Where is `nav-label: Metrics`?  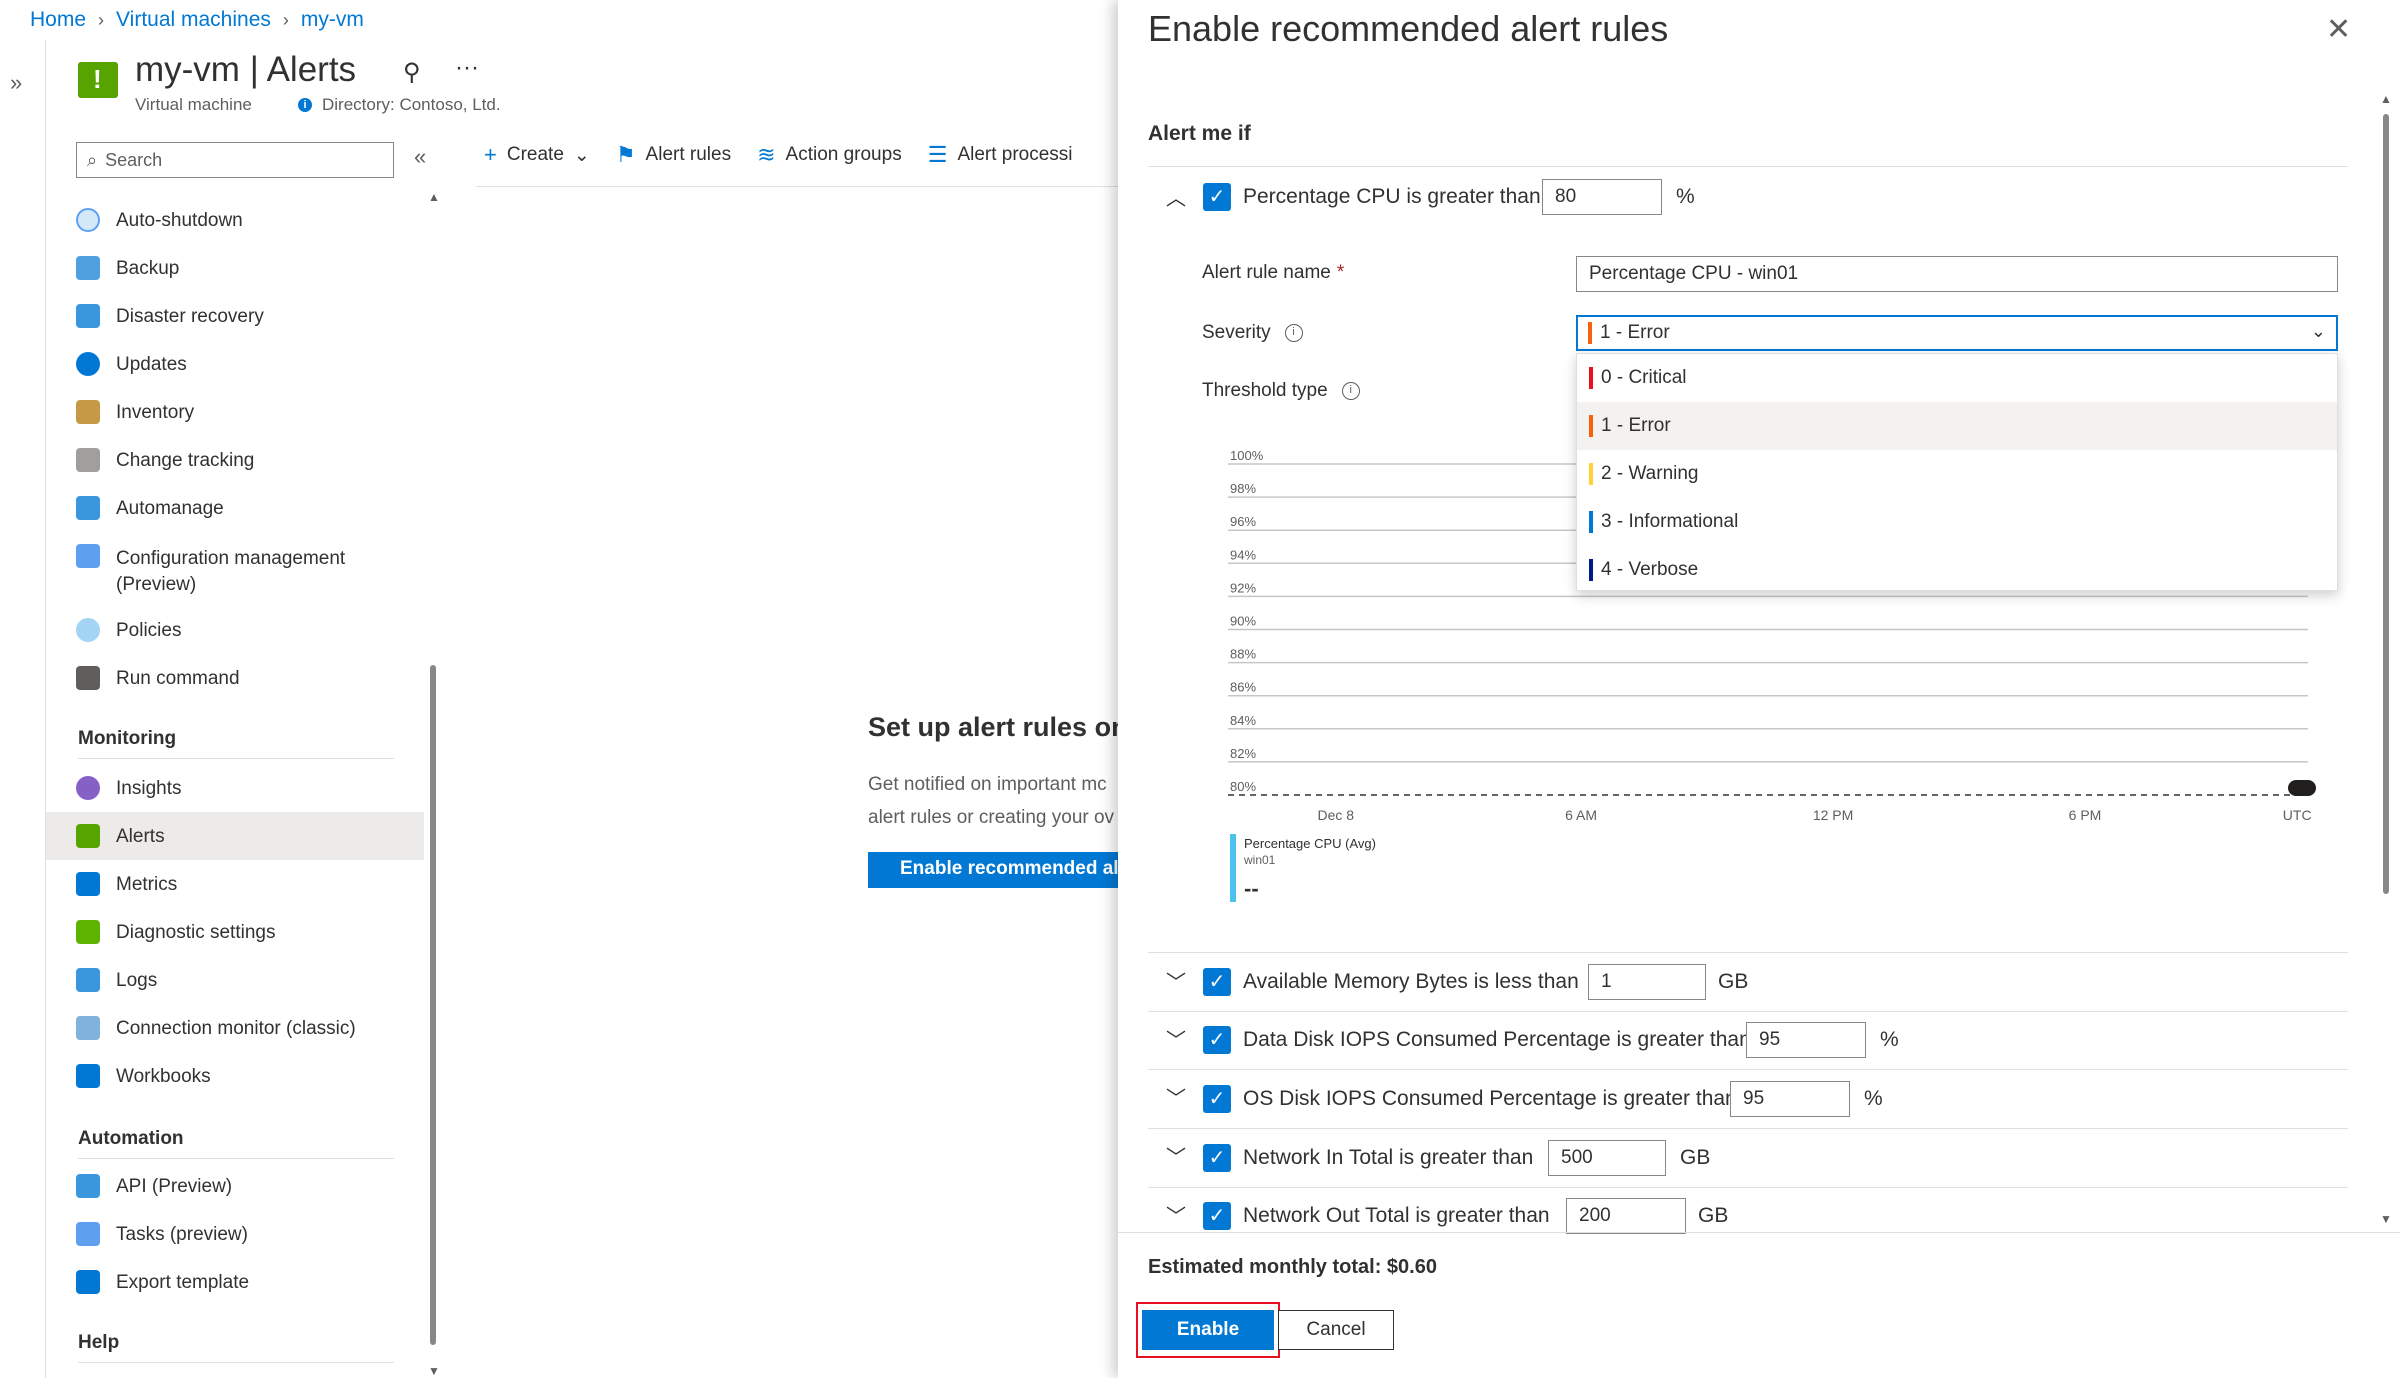
nav-label: Metrics is located at coordinates (147, 884).